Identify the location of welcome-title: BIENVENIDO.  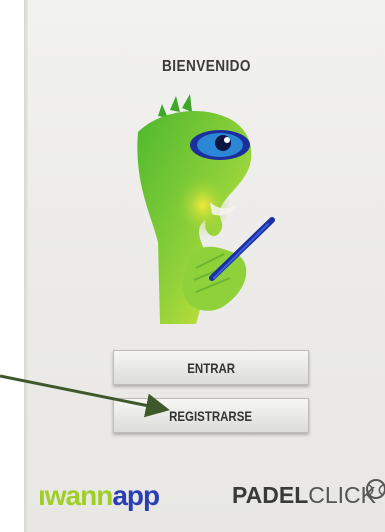
(206, 66).